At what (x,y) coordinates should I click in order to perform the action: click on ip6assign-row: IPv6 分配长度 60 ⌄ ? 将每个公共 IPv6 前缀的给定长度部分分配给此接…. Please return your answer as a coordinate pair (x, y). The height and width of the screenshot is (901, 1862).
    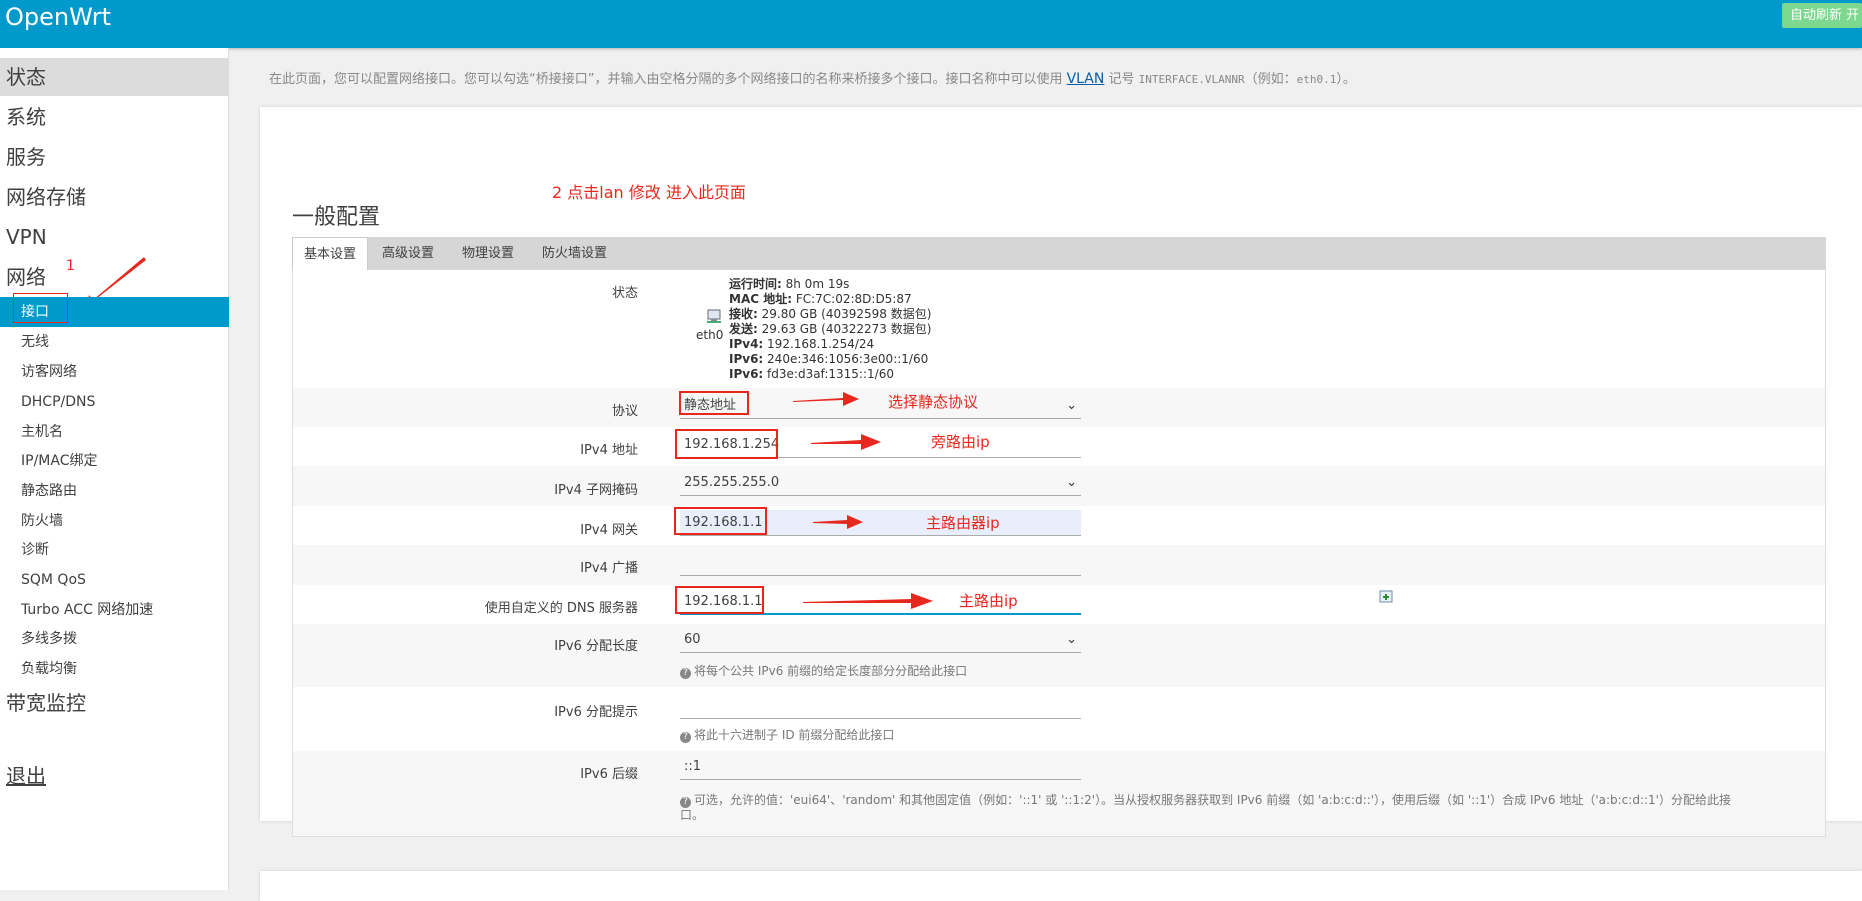
    Looking at the image, I should click on (1059, 655).